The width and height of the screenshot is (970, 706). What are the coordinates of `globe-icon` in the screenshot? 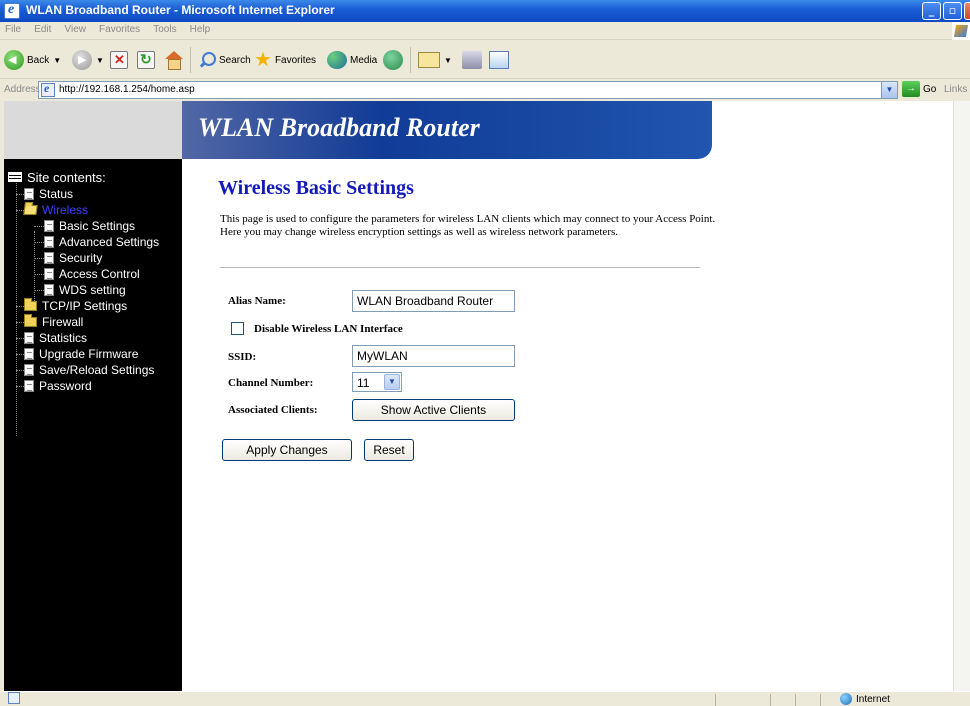 It's located at (846, 699).